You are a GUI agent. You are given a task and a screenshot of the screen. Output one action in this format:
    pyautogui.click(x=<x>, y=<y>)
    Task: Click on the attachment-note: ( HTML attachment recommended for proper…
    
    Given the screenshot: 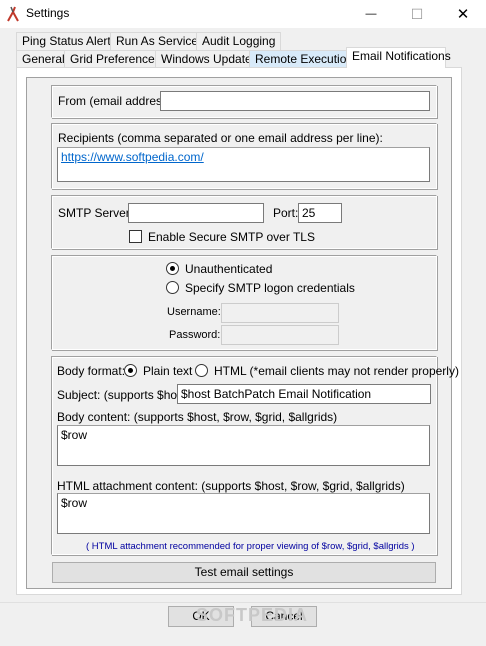 What is the action you would take?
    pyautogui.click(x=250, y=546)
    